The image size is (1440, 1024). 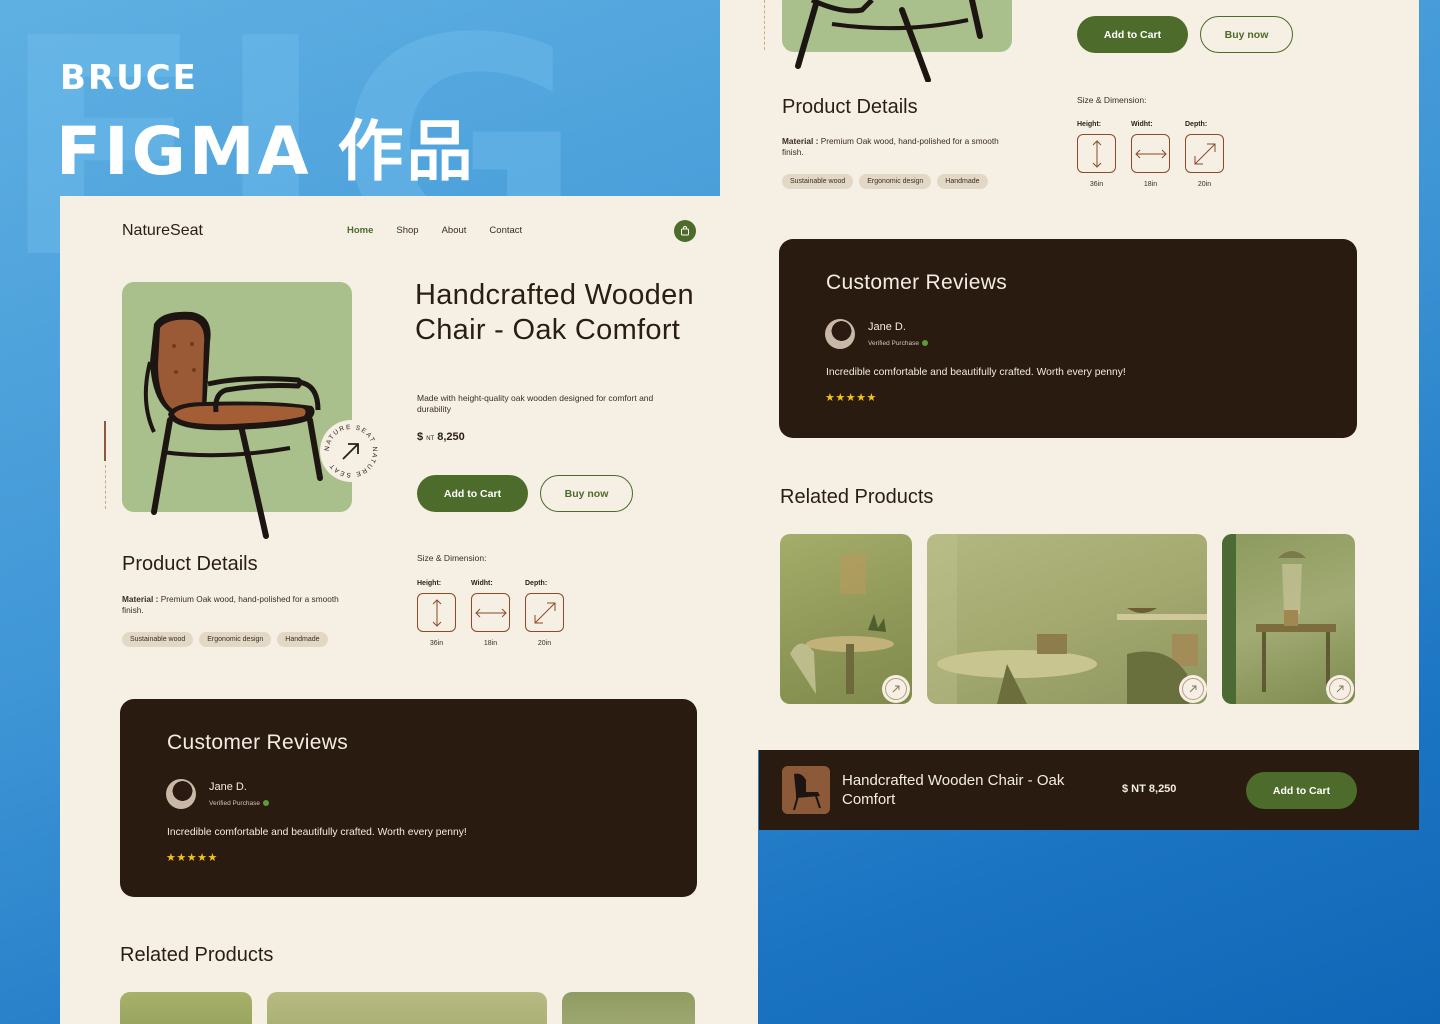 I want to click on sticky-add-to-cart-button: Add to Cart, so click(x=1301, y=790).